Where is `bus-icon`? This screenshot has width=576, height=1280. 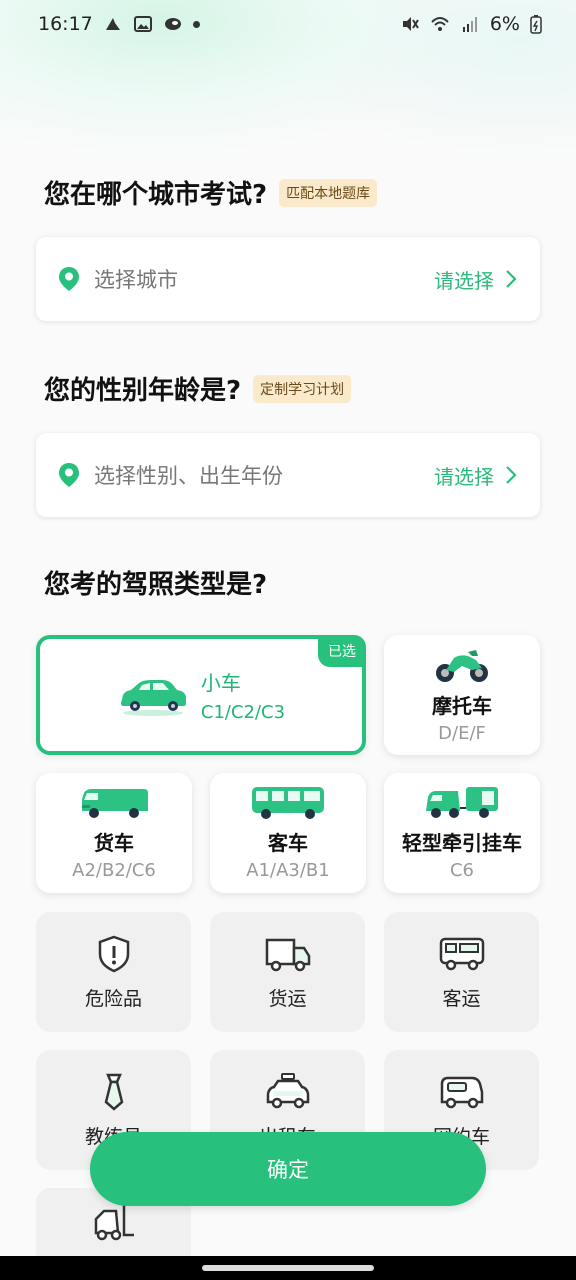
bus-icon is located at coordinates (288, 803).